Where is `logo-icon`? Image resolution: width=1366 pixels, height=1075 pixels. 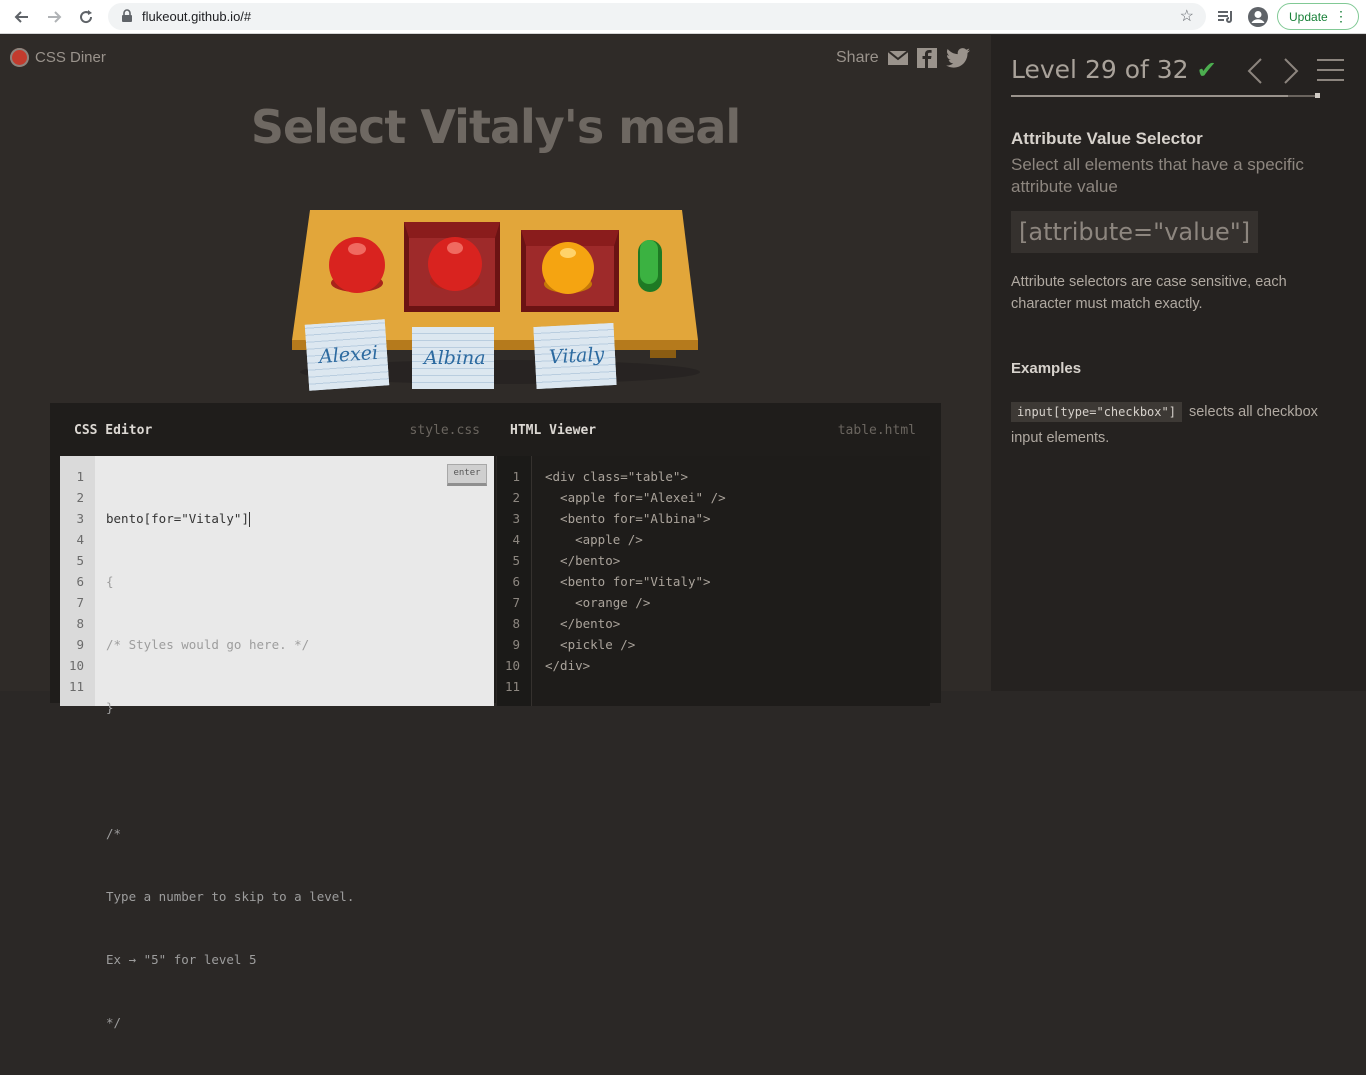 logo-icon is located at coordinates (19, 57).